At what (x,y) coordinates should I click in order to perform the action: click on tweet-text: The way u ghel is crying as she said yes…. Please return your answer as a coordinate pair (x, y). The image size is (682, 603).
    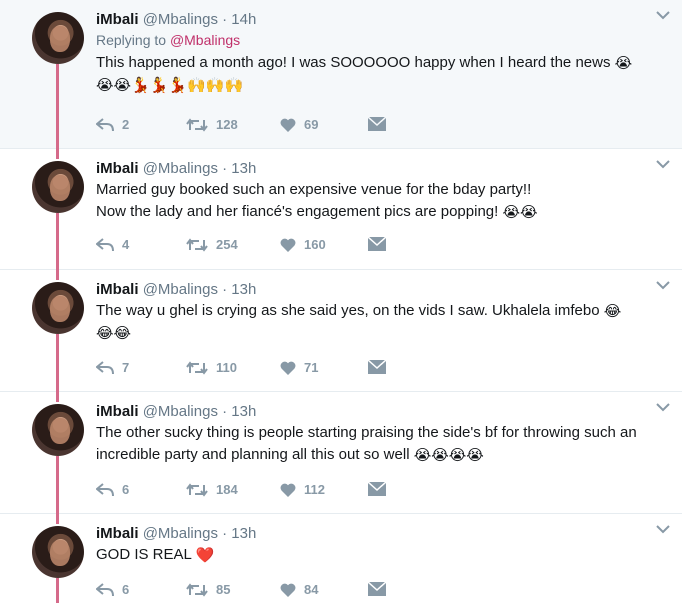
    Looking at the image, I should click on (381, 322).